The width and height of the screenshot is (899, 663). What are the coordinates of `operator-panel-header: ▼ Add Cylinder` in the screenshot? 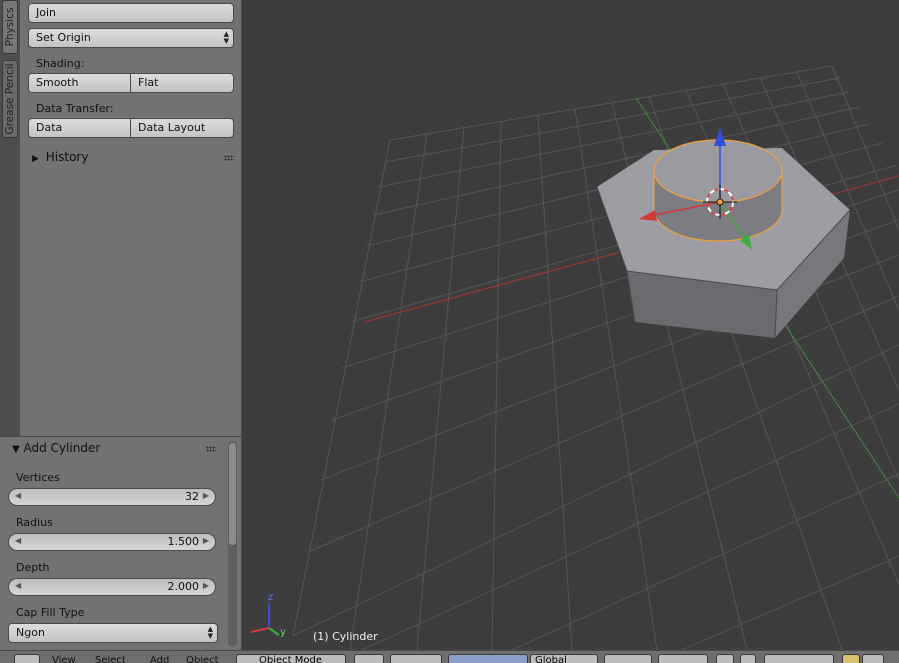 It's located at (114, 449).